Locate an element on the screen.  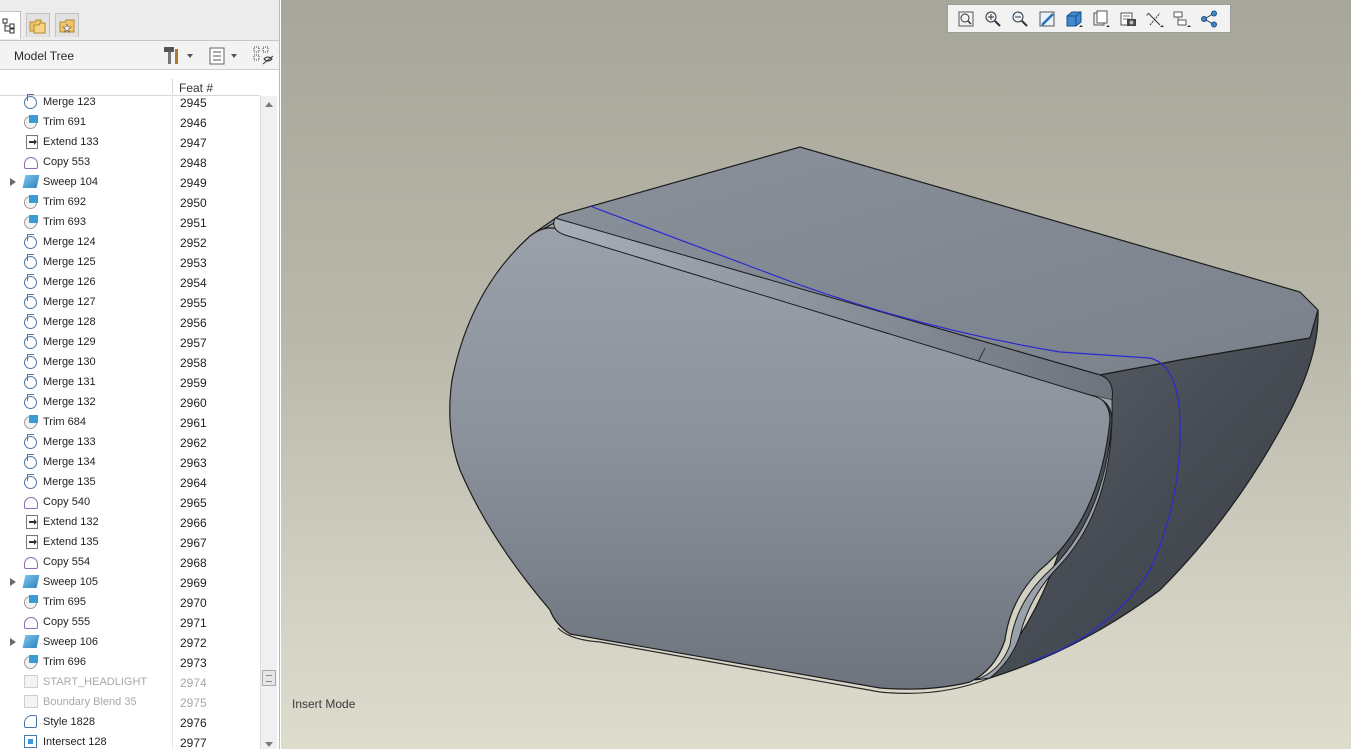
feature-name: Trim 684 is located at coordinates (64, 422).